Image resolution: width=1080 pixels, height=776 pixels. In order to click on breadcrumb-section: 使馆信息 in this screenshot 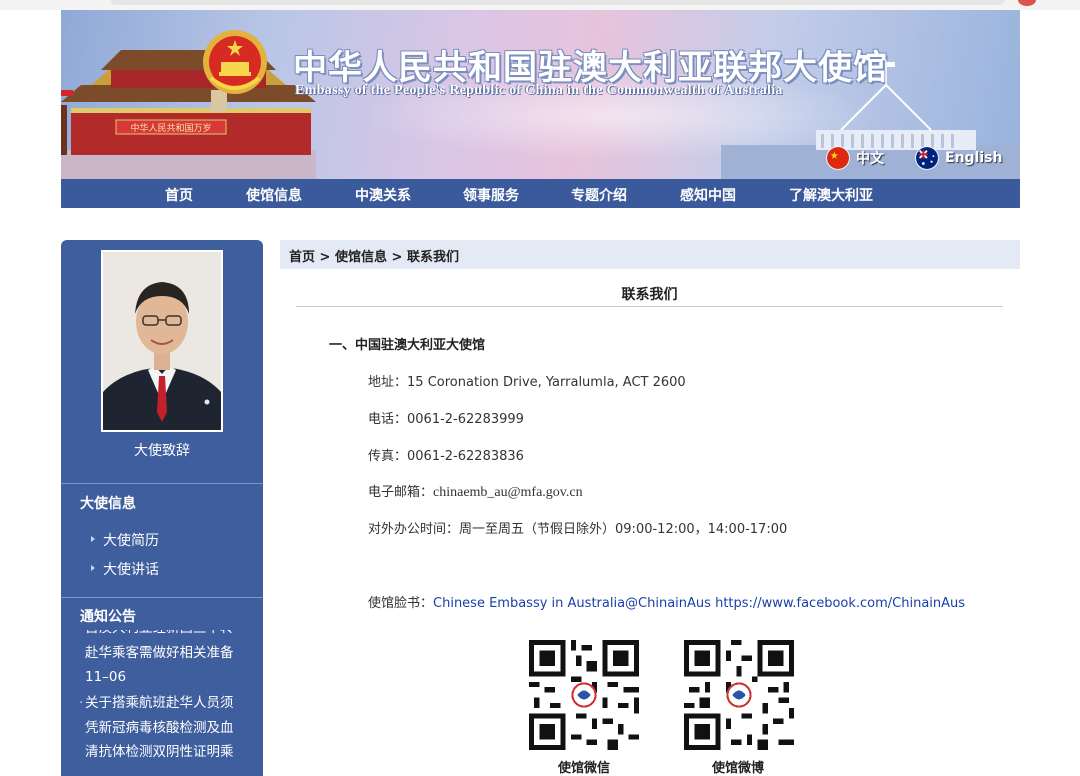, I will do `click(361, 257)`.